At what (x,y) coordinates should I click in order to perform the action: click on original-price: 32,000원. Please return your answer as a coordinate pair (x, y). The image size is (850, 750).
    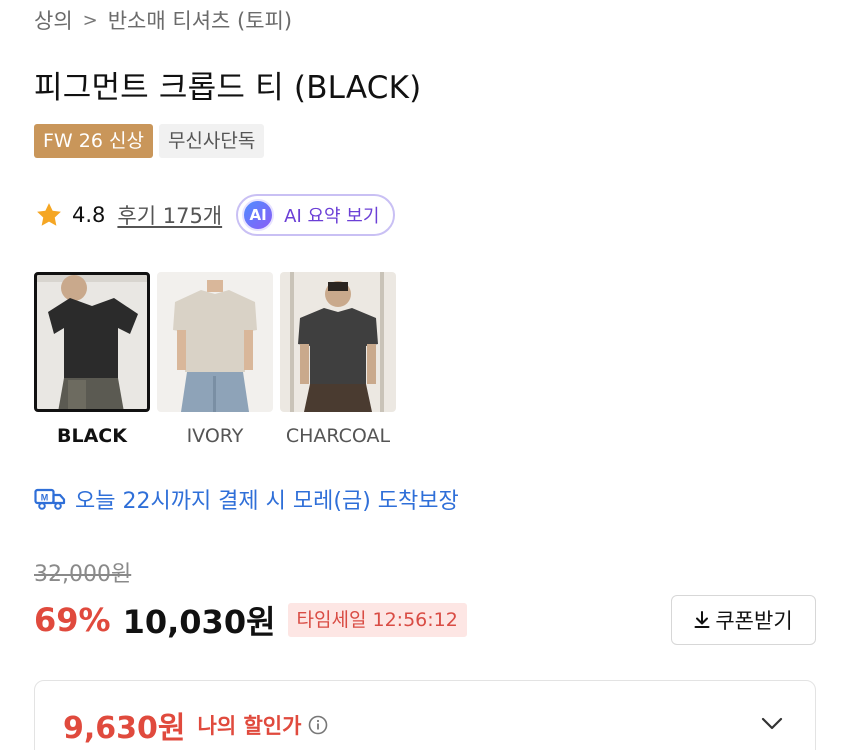
    Looking at the image, I should click on (83, 574).